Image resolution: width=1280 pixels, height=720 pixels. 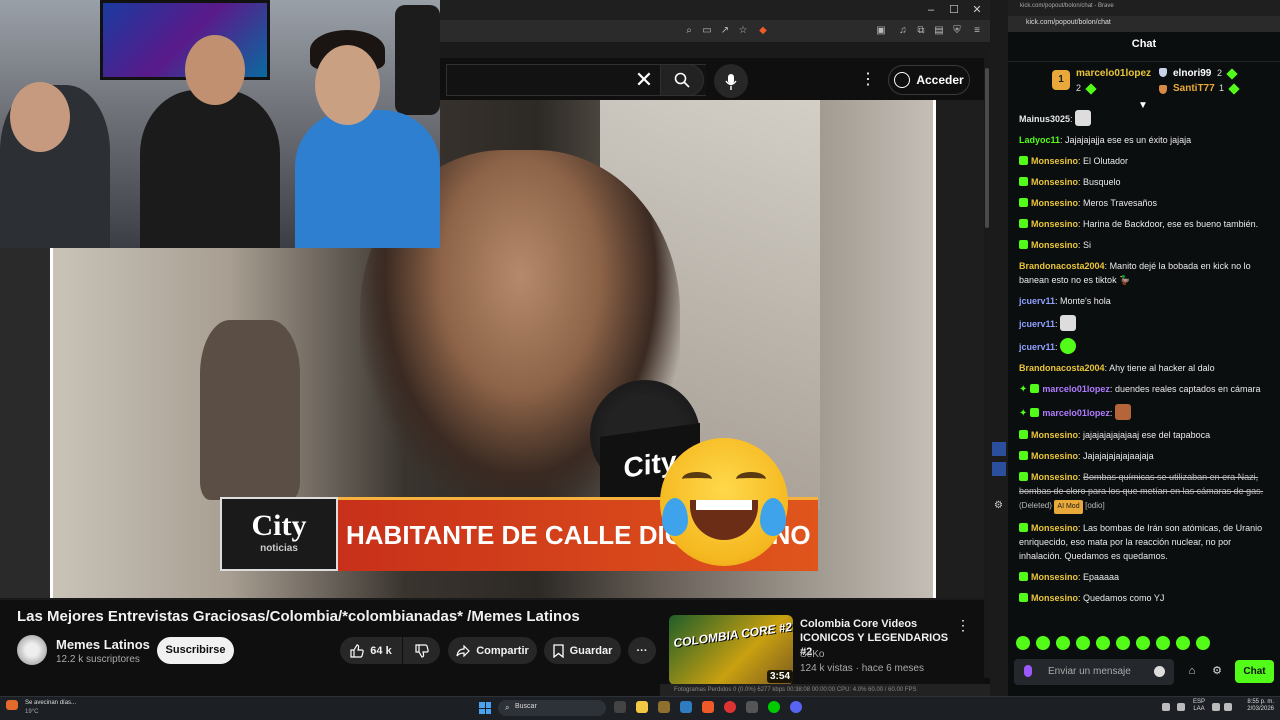 What do you see at coordinates (998, 505) in the screenshot?
I see `gear-icon: ⚙` at bounding box center [998, 505].